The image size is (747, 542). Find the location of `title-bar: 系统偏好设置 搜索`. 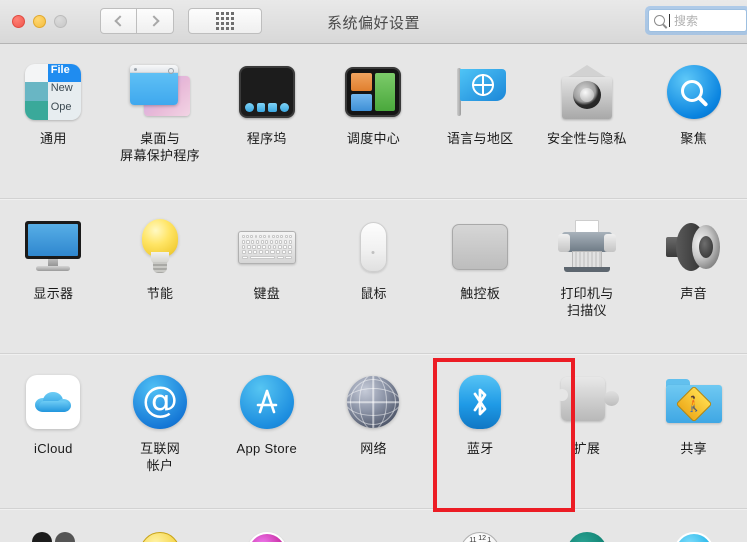

title-bar: 系统偏好设置 搜索 is located at coordinates (373, 22).